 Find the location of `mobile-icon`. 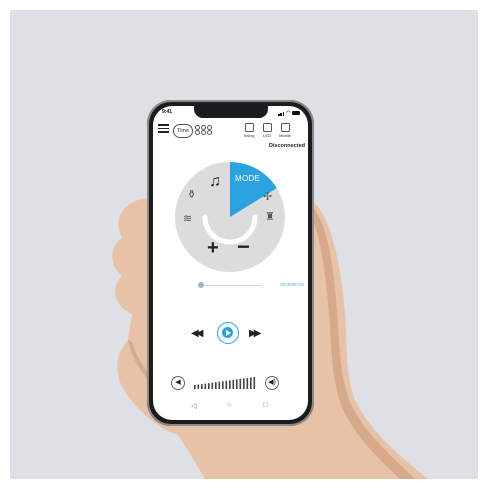

mobile-icon is located at coordinates (285, 127).